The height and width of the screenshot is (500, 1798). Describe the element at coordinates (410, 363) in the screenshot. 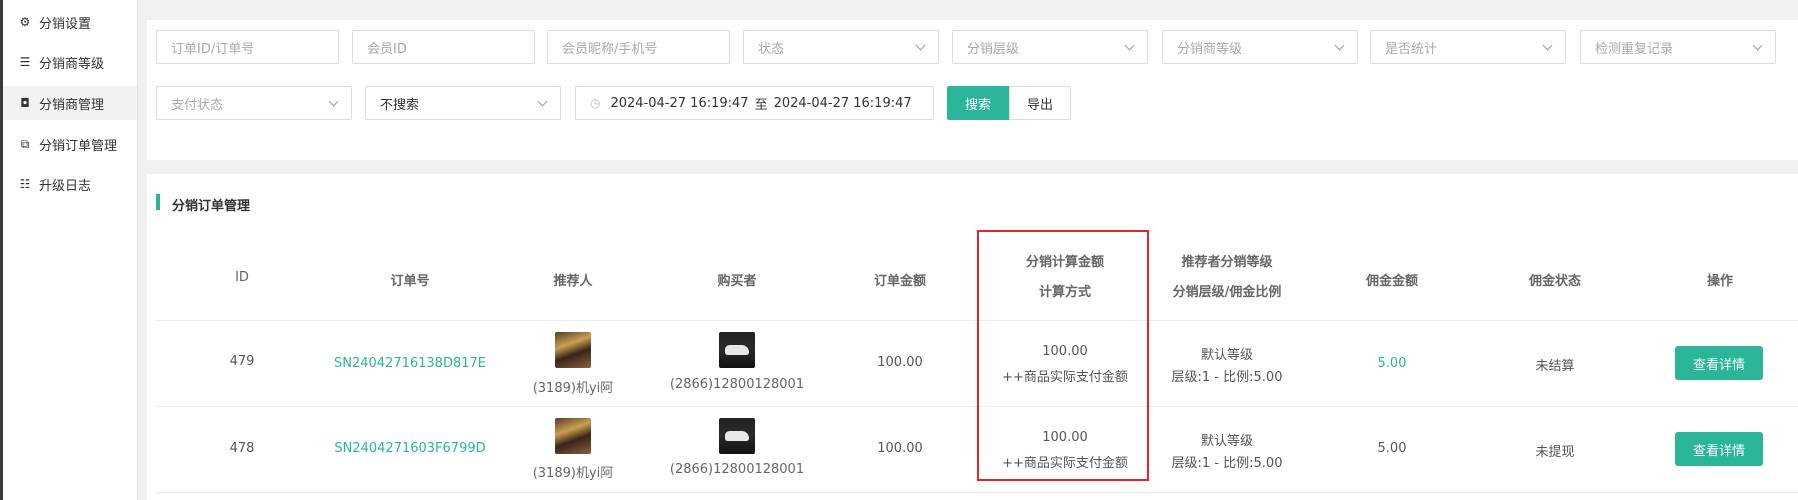

I see `order-link: SN24042716138D817E` at that location.